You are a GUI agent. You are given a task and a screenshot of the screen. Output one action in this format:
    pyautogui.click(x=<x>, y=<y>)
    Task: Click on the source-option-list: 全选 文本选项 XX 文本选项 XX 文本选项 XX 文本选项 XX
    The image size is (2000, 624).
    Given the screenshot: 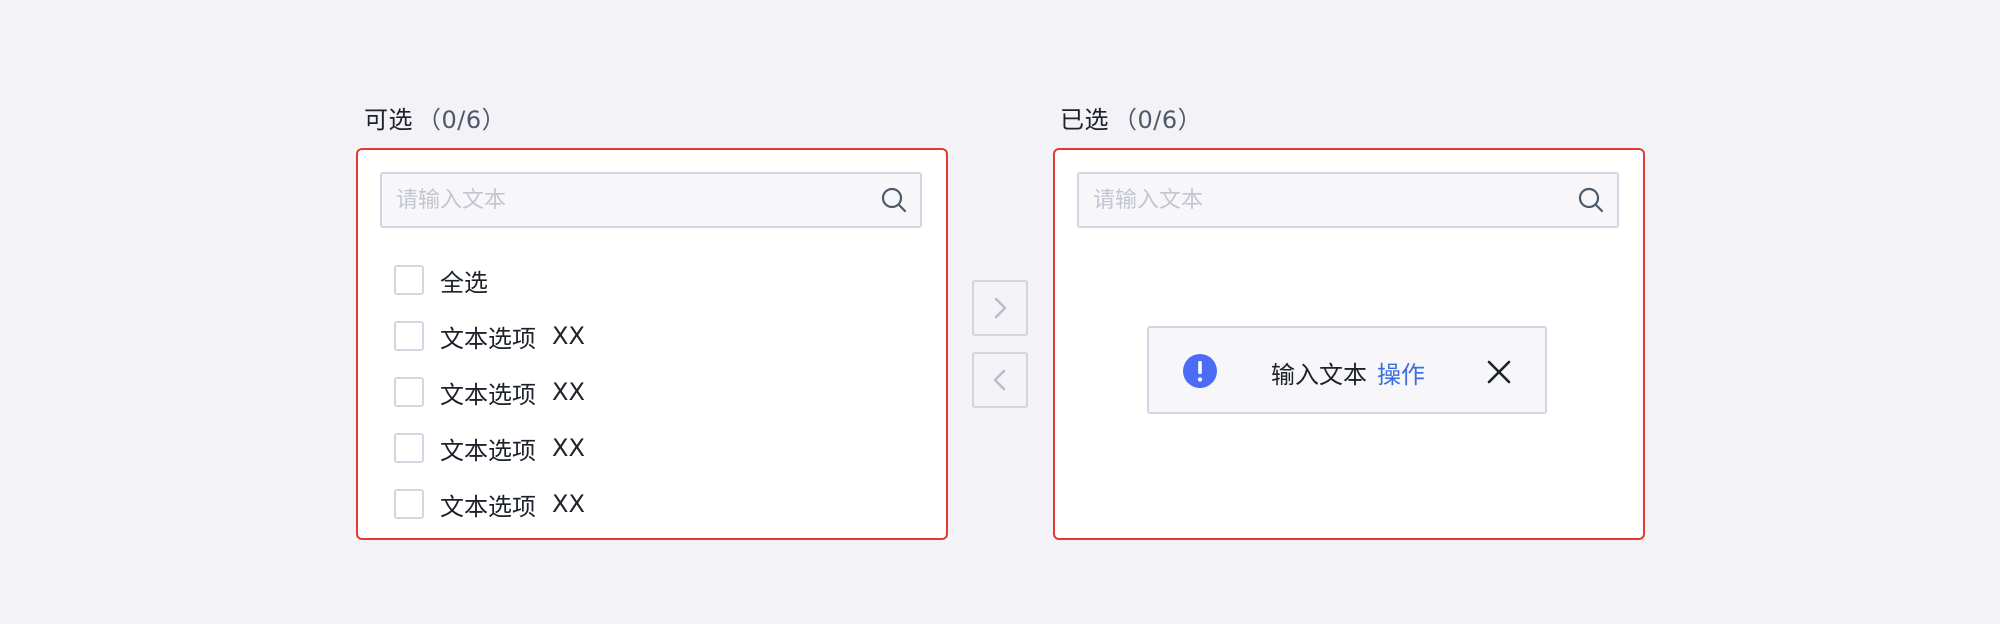 What is the action you would take?
    pyautogui.click(x=489, y=392)
    